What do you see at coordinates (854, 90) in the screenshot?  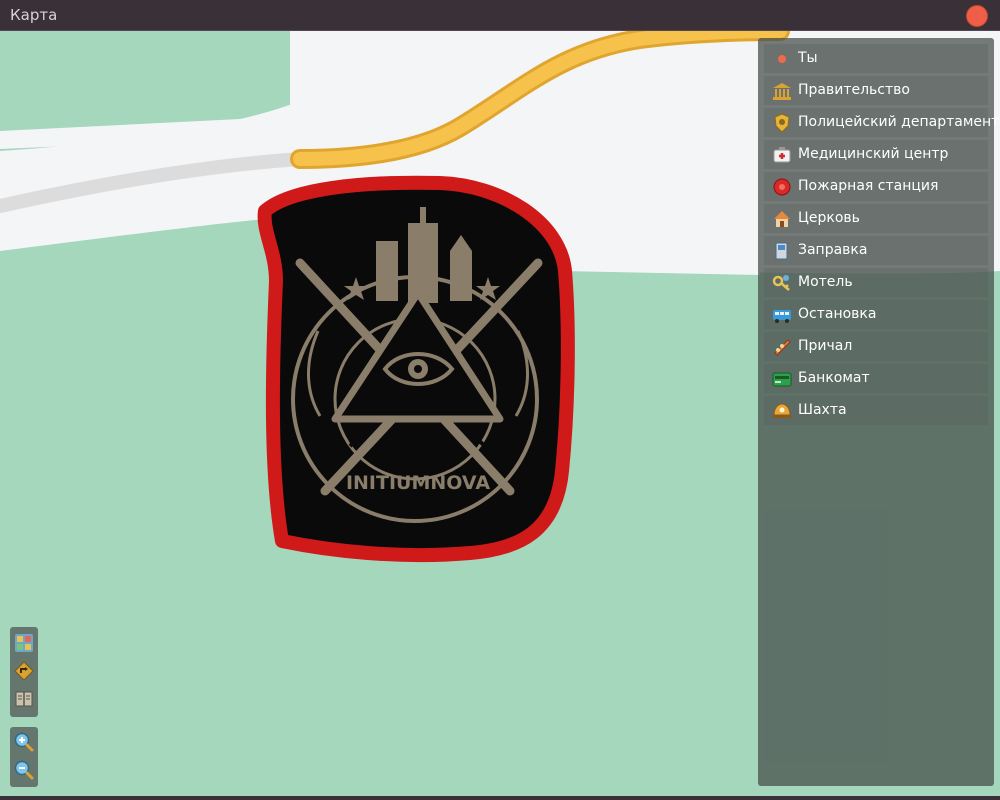 I see `legend-item-label: Правительство` at bounding box center [854, 90].